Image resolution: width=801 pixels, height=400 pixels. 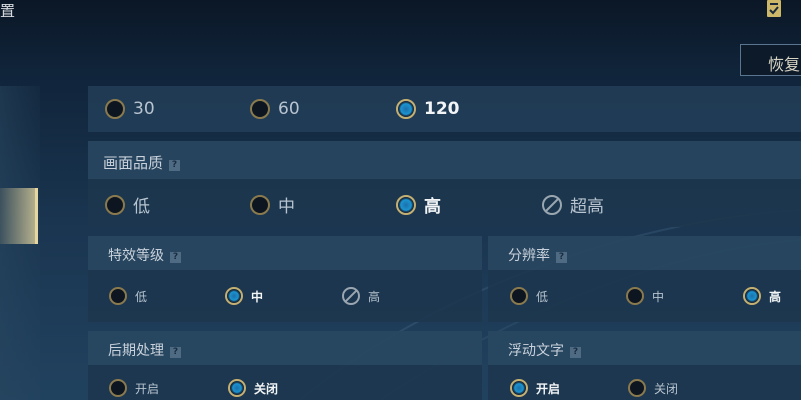 What do you see at coordinates (127, 204) in the screenshot?
I see `quality-option-low: 低` at bounding box center [127, 204].